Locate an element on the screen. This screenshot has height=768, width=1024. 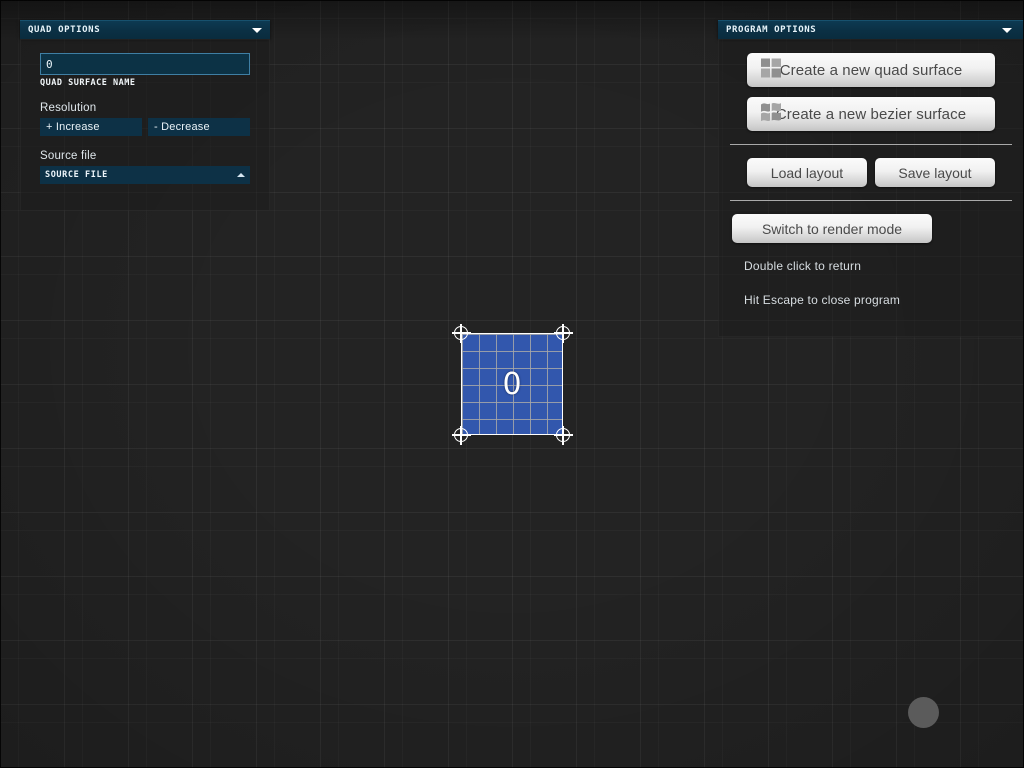
switch-render-mode-button: Switch to render mode is located at coordinates (832, 228).